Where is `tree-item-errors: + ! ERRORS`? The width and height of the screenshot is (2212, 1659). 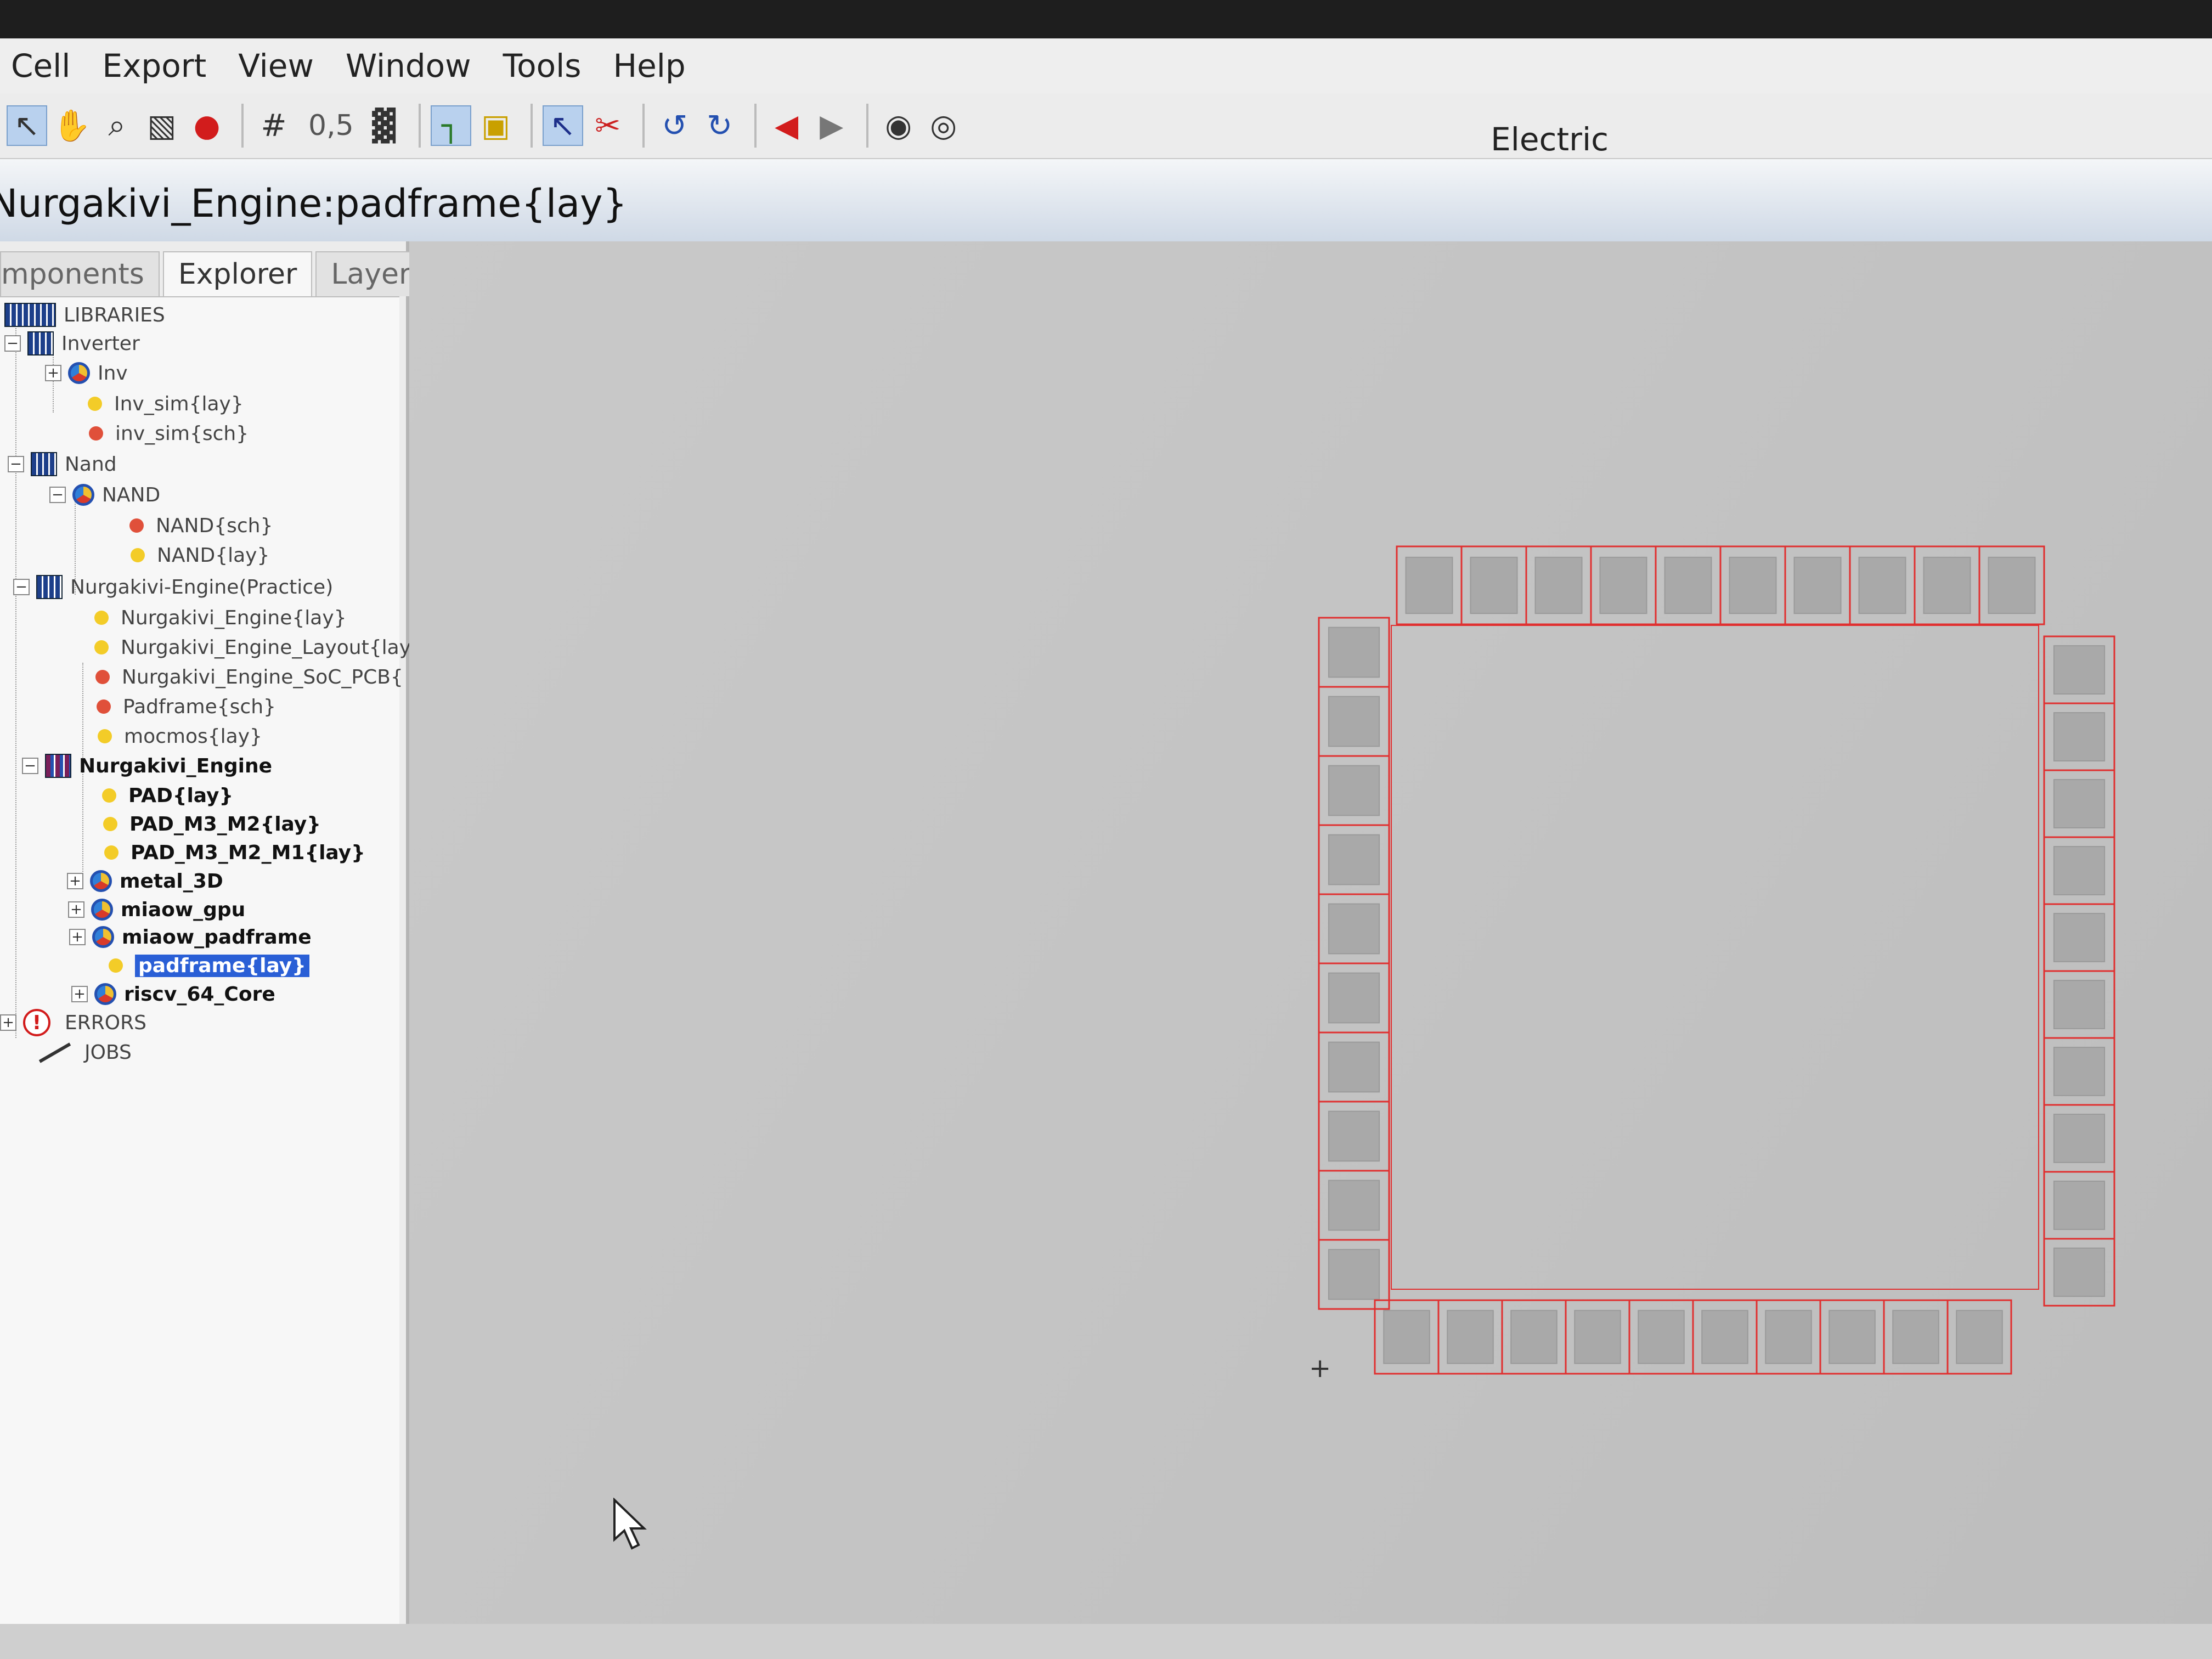 tree-item-errors: + ! ERRORS is located at coordinates (73, 1022).